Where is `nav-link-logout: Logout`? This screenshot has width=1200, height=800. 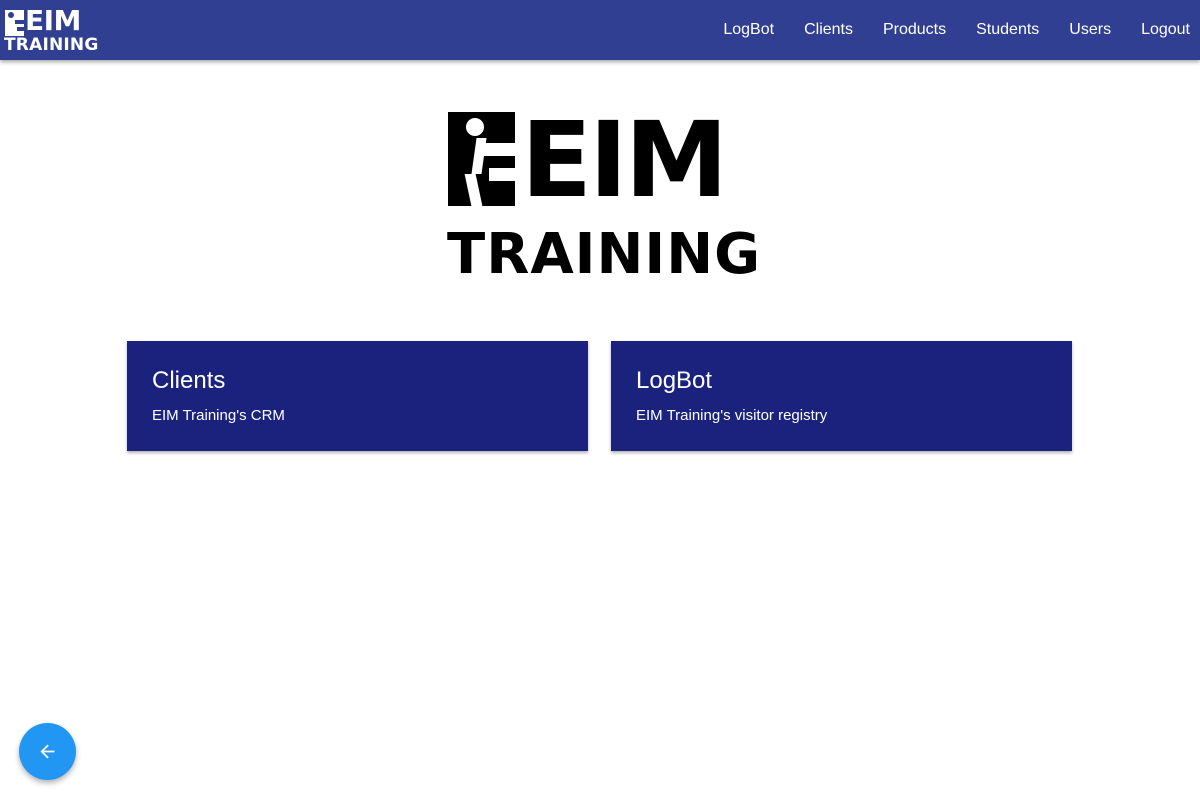
nav-link-logout: Logout is located at coordinates (1158, 30).